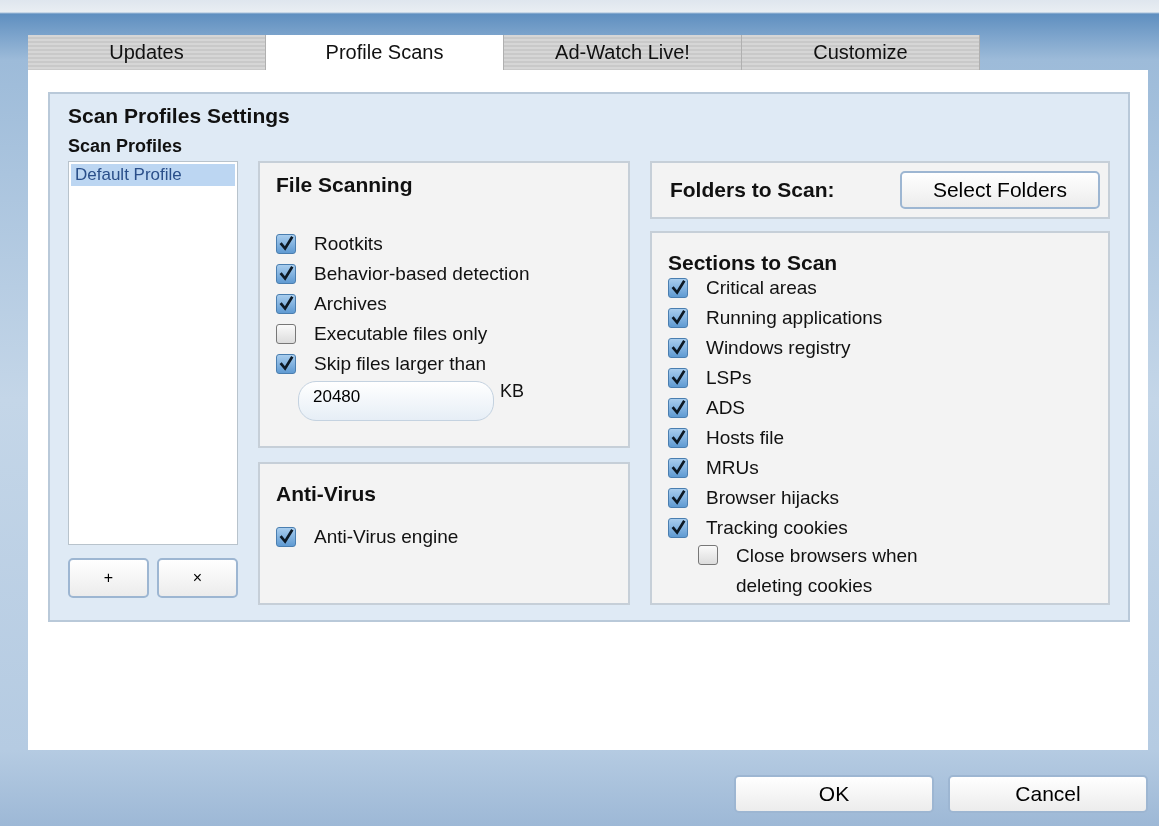  Describe the element at coordinates (776, 528) in the screenshot. I see `checkbox-label: Tracking cookies` at that location.